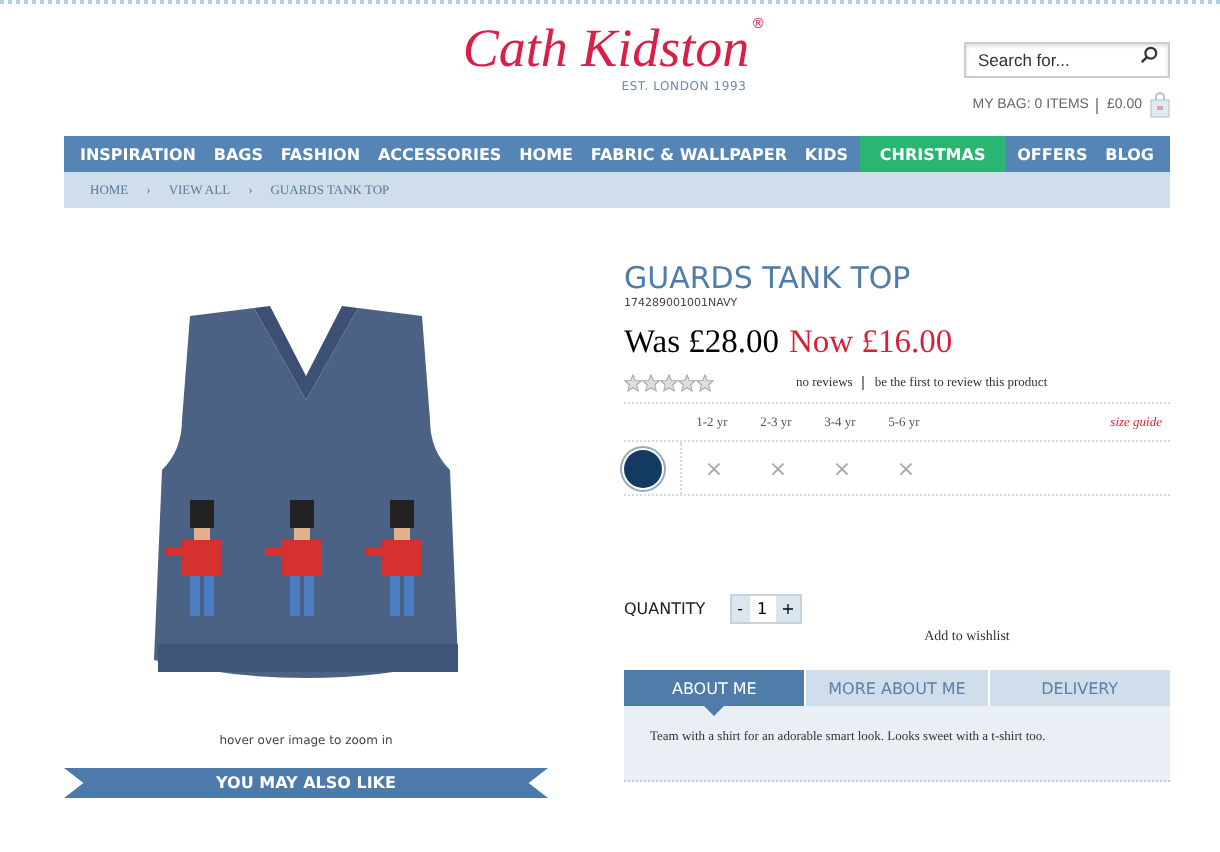  What do you see at coordinates (1052, 154) in the screenshot?
I see `nav-link: OFFERS` at bounding box center [1052, 154].